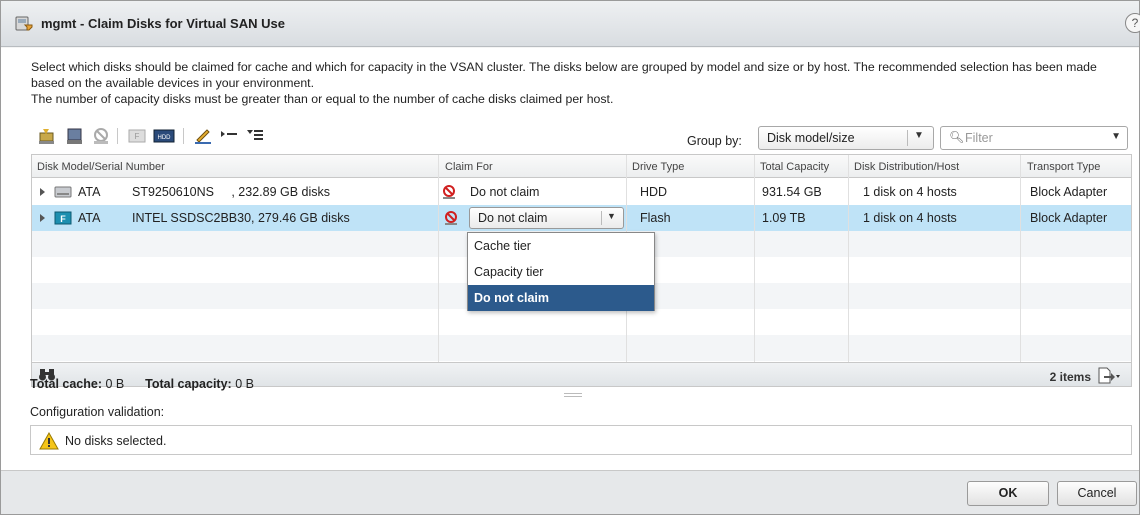 The height and width of the screenshot is (515, 1140). I want to click on flash-marker-icon: F, so click(137, 136).